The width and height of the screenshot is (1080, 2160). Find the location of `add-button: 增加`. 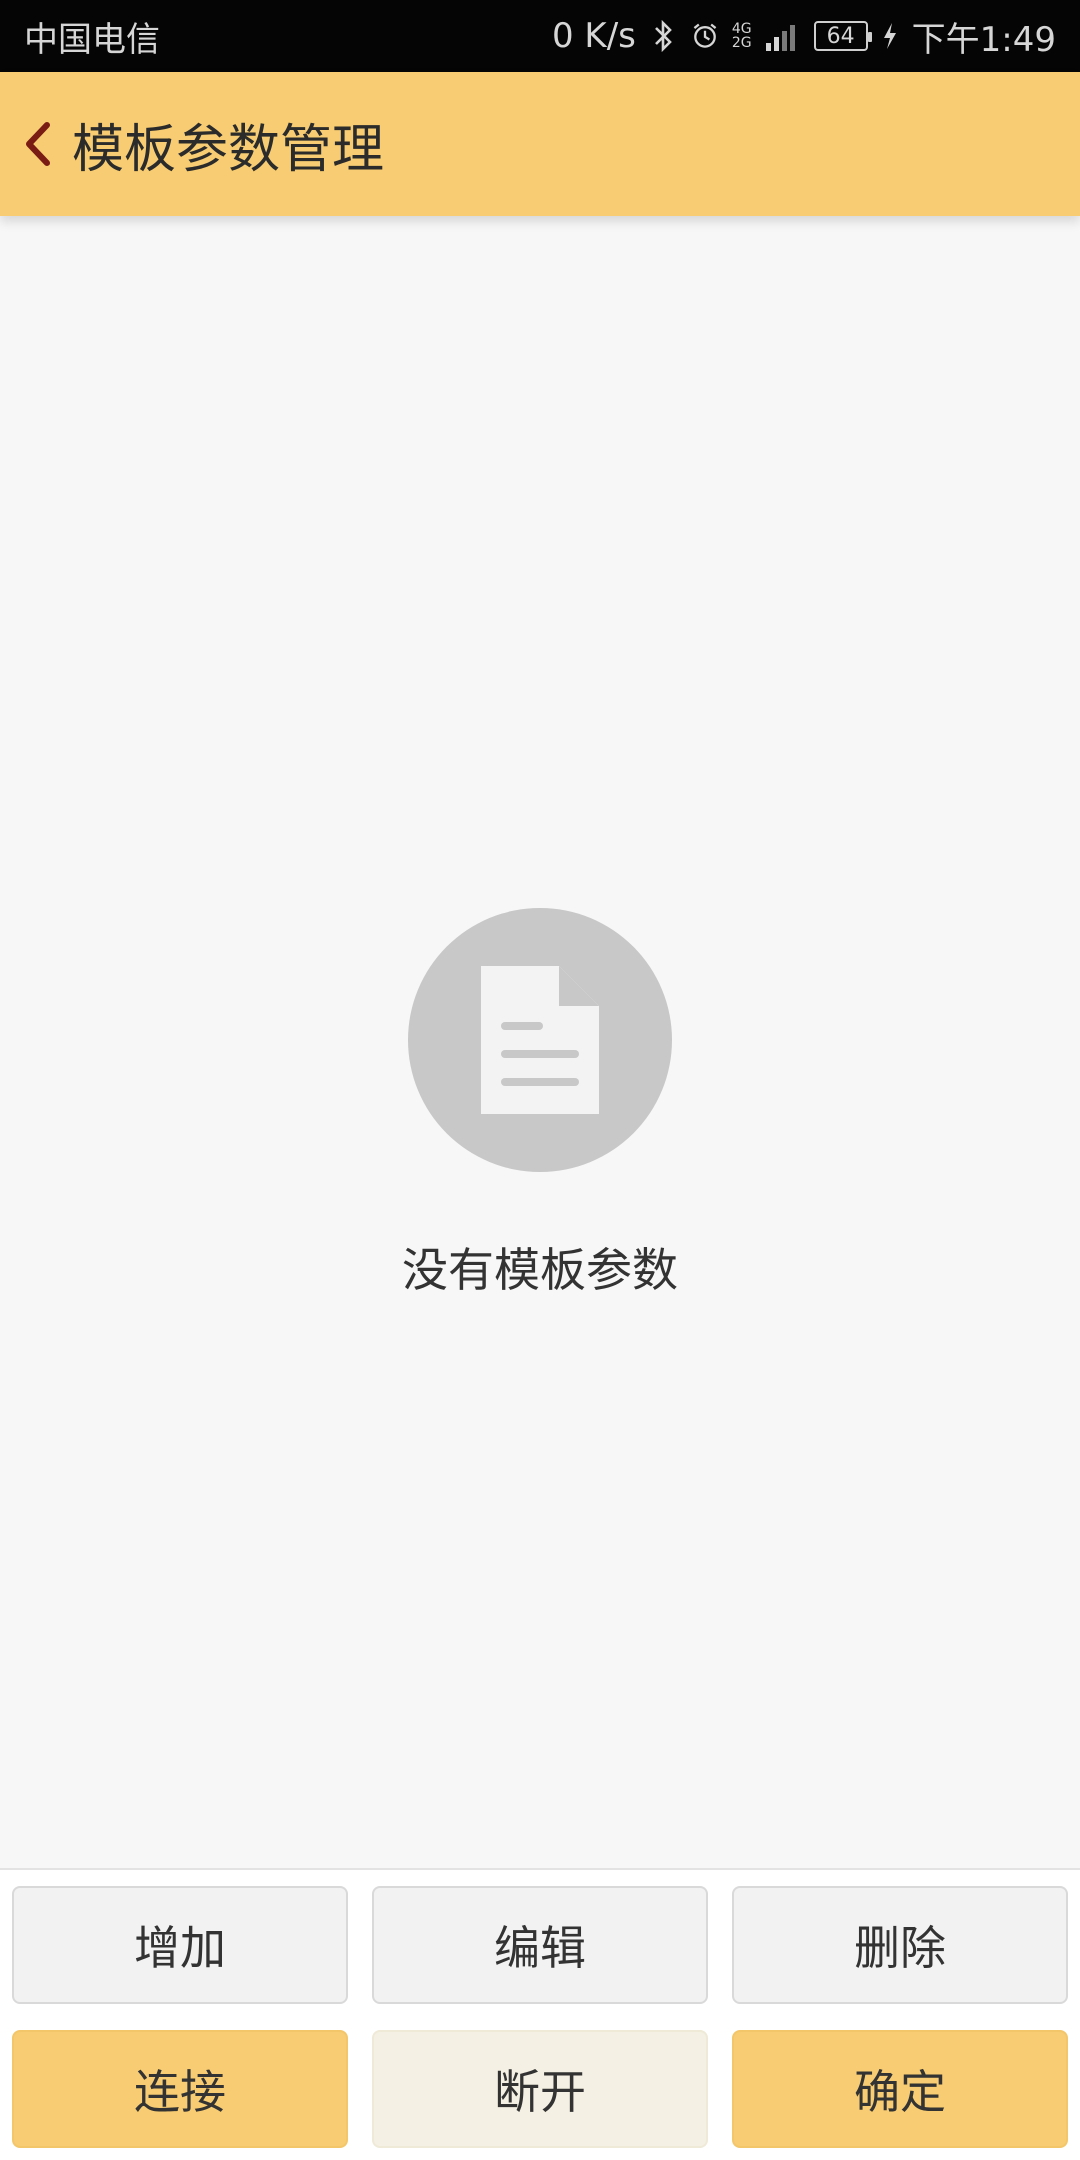

add-button: 增加 is located at coordinates (180, 1945).